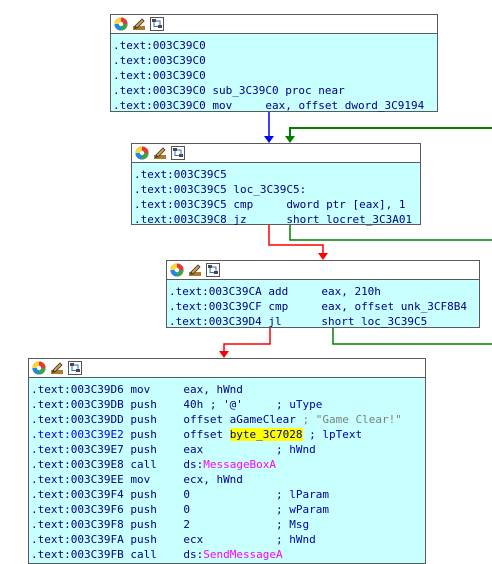  Describe the element at coordinates (394, 306) in the screenshot. I see `instruction-operand: eax, offset unk_3CF8B4` at that location.